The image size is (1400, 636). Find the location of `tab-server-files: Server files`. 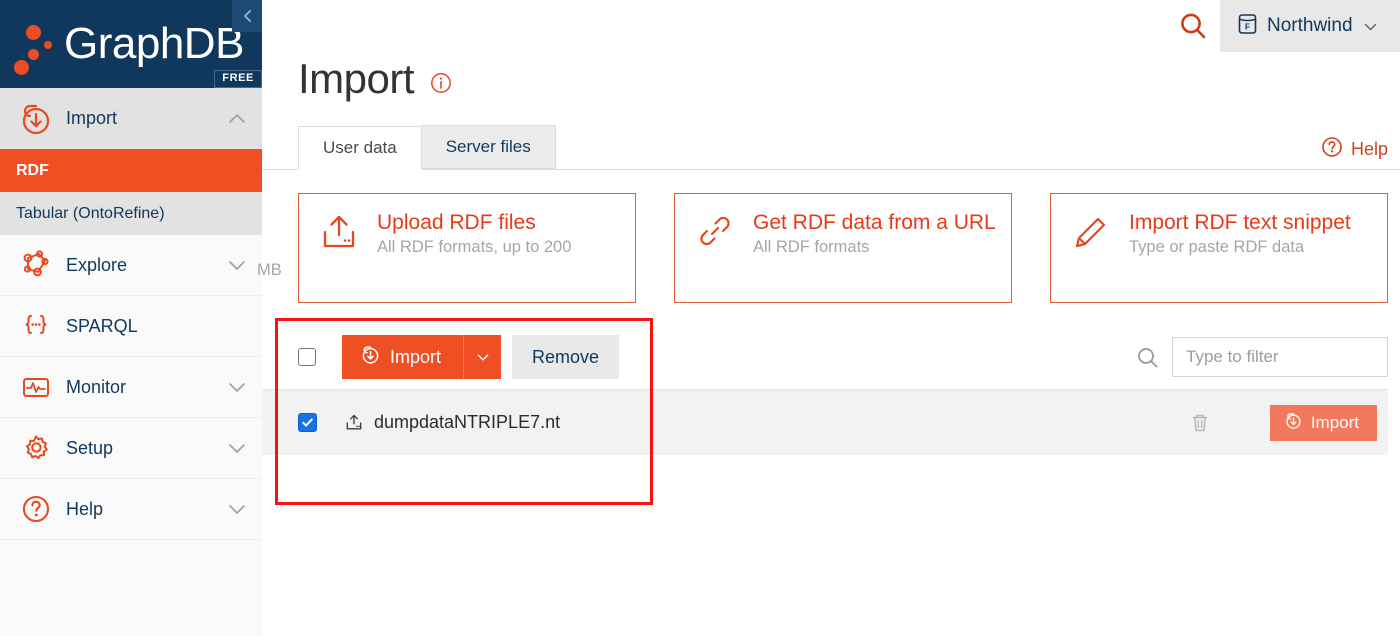

tab-server-files: Server files is located at coordinates (488, 147).